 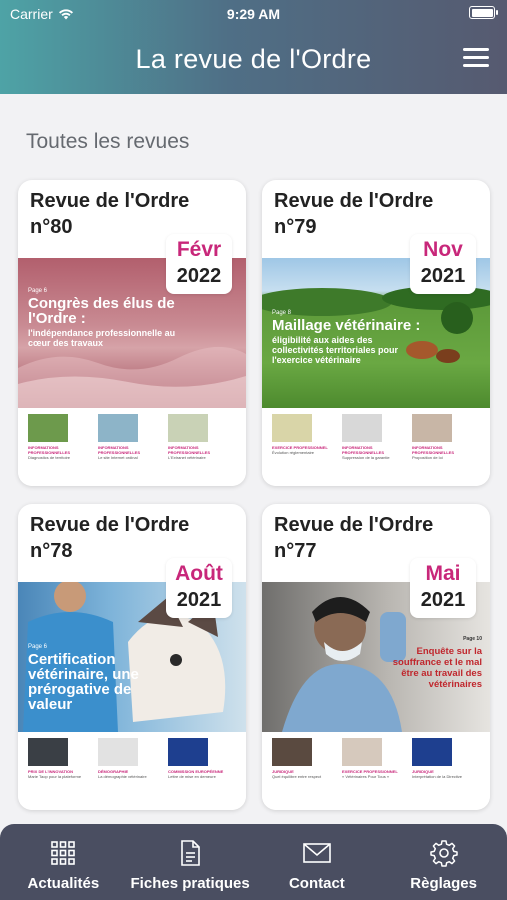 What do you see at coordinates (316, 883) in the screenshot?
I see `tab-label: Contact` at bounding box center [316, 883].